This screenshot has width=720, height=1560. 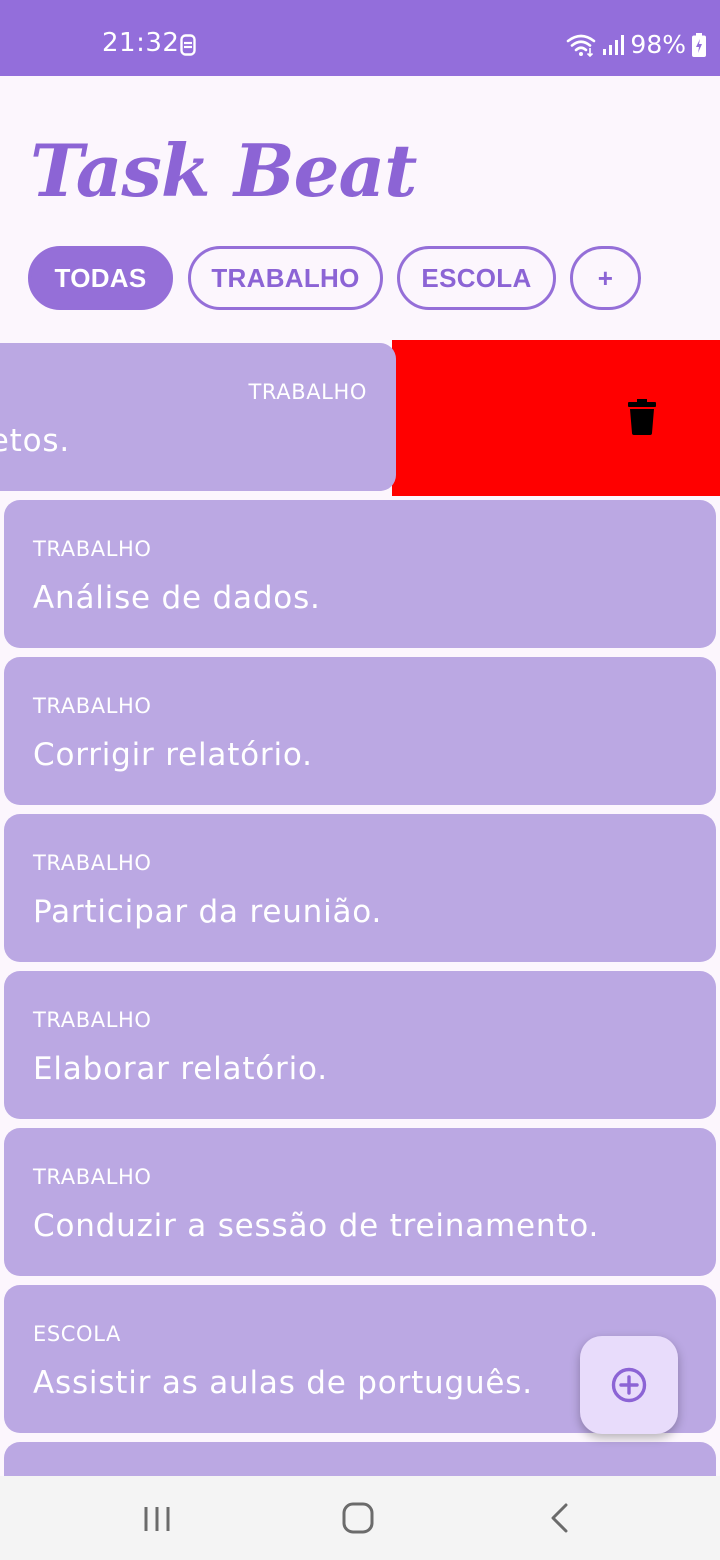 What do you see at coordinates (559, 1518) in the screenshot?
I see `back-icon` at bounding box center [559, 1518].